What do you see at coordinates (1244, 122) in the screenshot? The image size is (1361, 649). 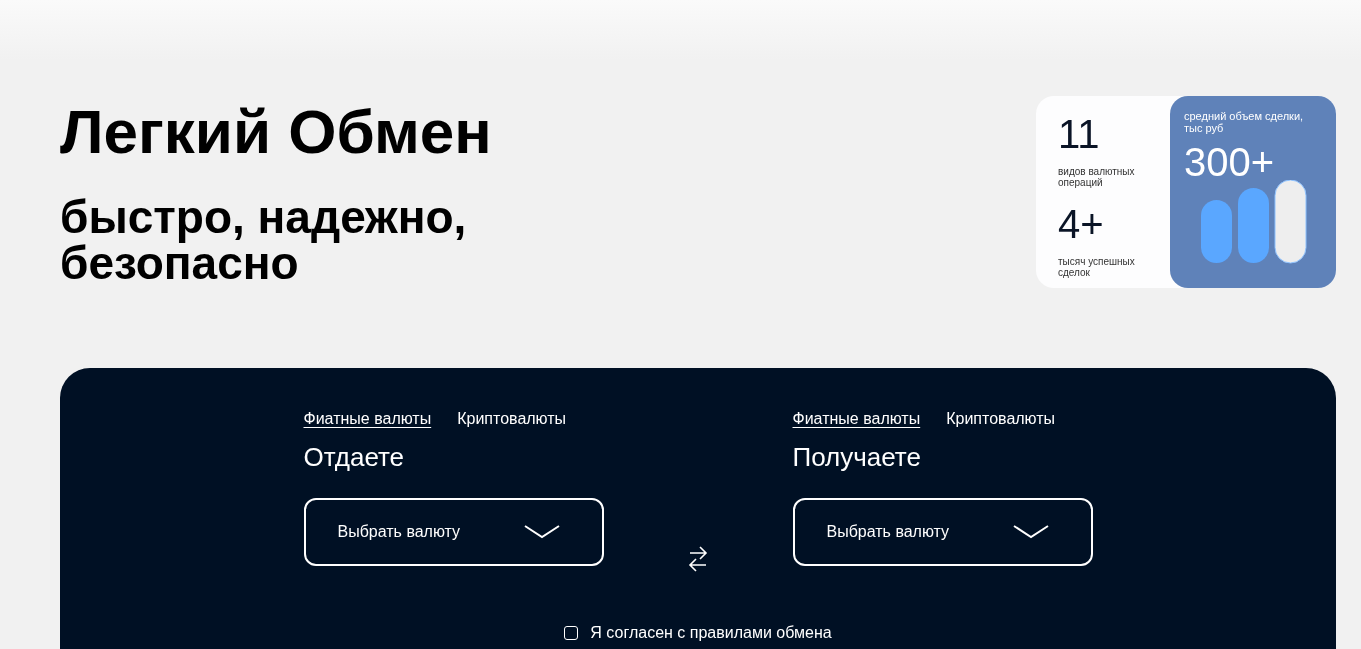 I see `highlight-caption: средний объем сделки, тыс руб` at bounding box center [1244, 122].